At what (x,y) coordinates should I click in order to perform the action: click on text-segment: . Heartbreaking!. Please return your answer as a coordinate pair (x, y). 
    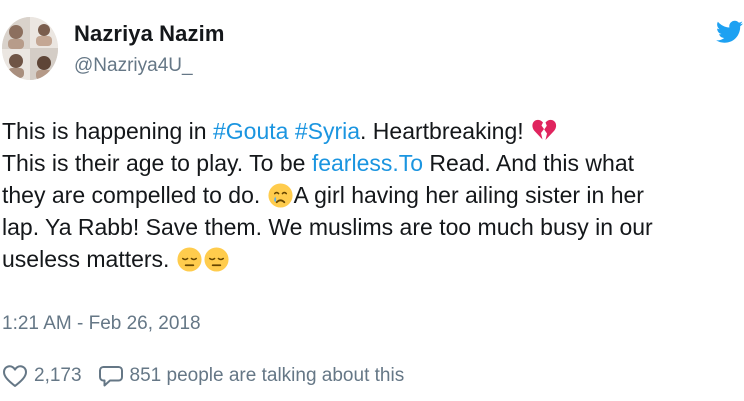
    Looking at the image, I should click on (445, 131).